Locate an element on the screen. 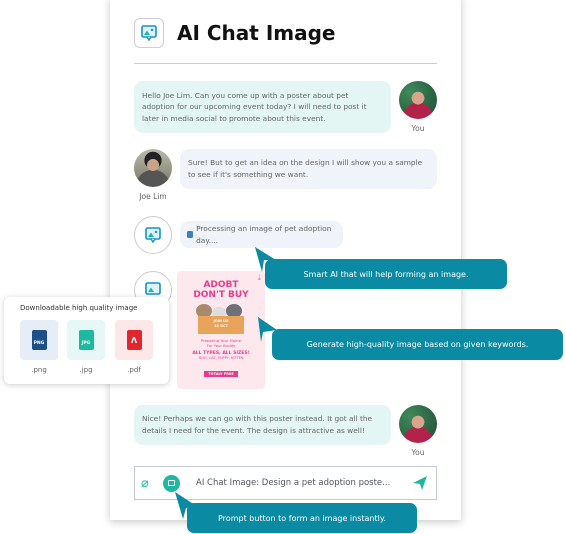  avatar-joe-lim is located at coordinates (153, 168).